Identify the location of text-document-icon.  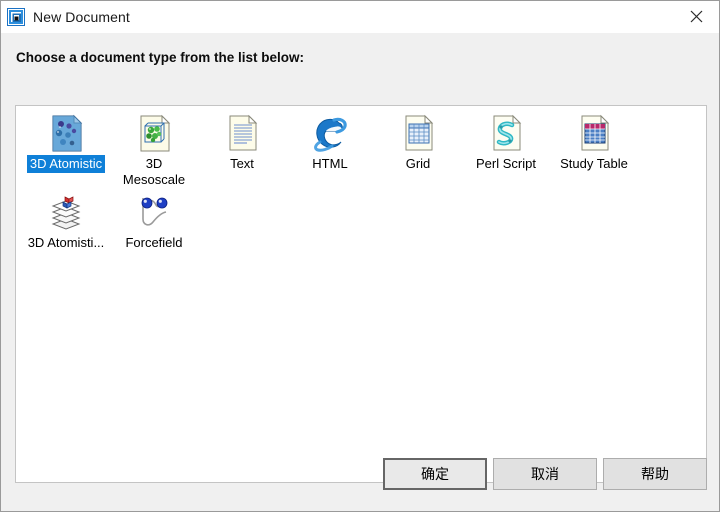
(242, 133).